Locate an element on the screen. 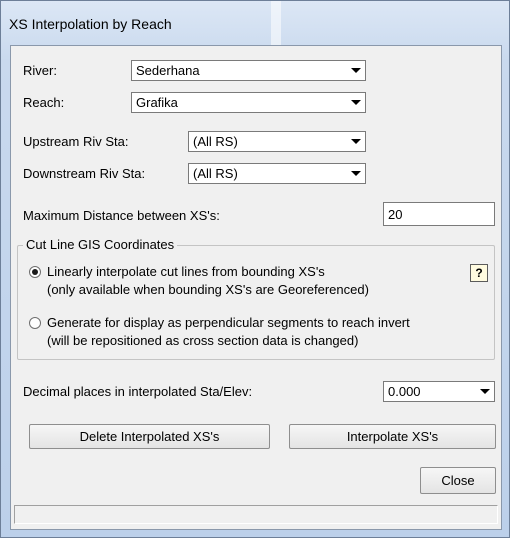  interpolate-button: Interpolate XS's is located at coordinates (392, 436).